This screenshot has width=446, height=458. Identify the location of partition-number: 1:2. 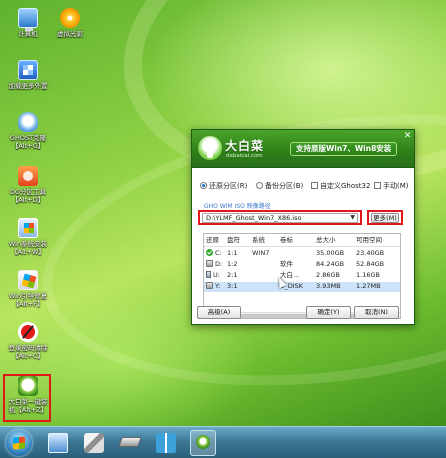
(232, 264).